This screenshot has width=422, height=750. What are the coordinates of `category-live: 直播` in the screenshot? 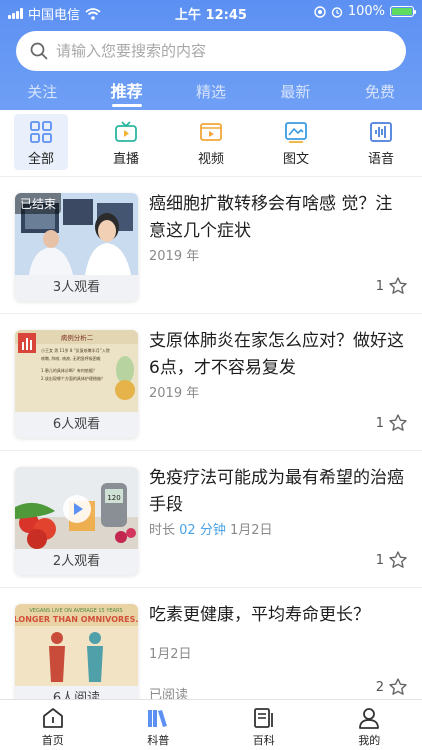 It's located at (126, 142).